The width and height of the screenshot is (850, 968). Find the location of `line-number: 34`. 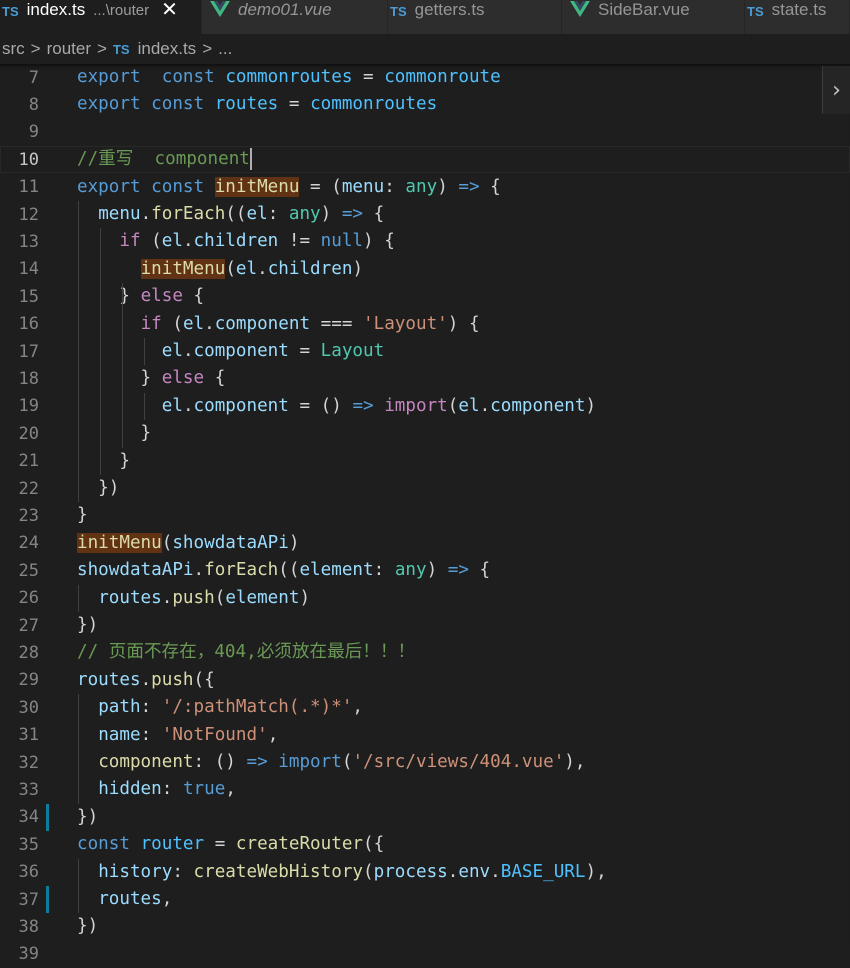

line-number: 34 is located at coordinates (28, 817).